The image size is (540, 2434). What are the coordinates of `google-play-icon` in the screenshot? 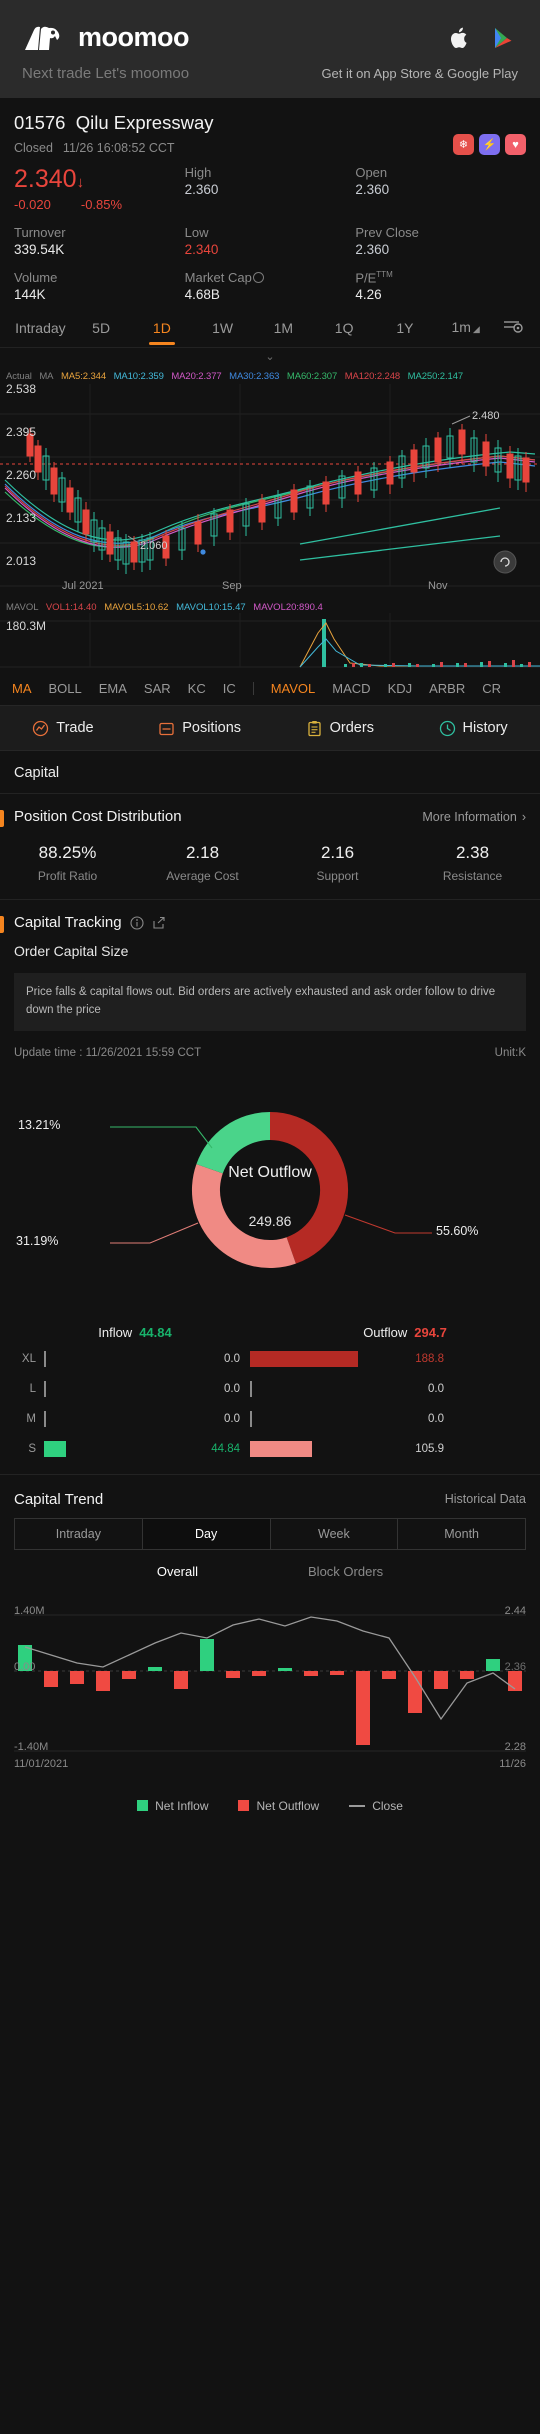 It's located at (503, 38).